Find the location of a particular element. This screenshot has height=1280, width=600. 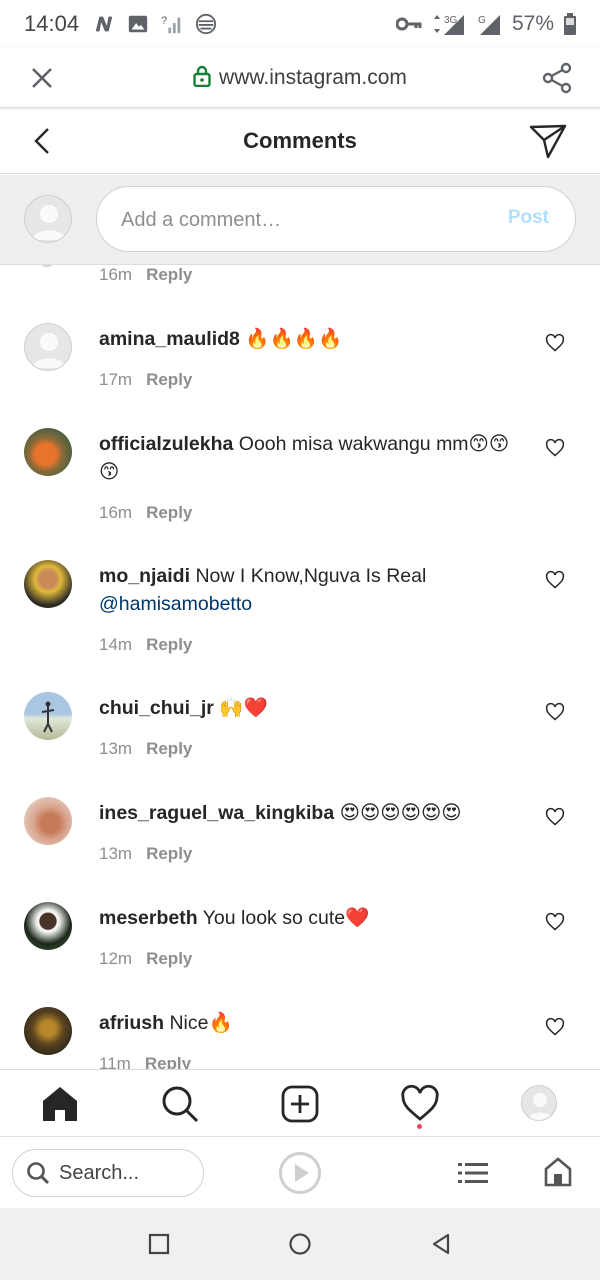

recents-square-icon is located at coordinates (159, 1244).